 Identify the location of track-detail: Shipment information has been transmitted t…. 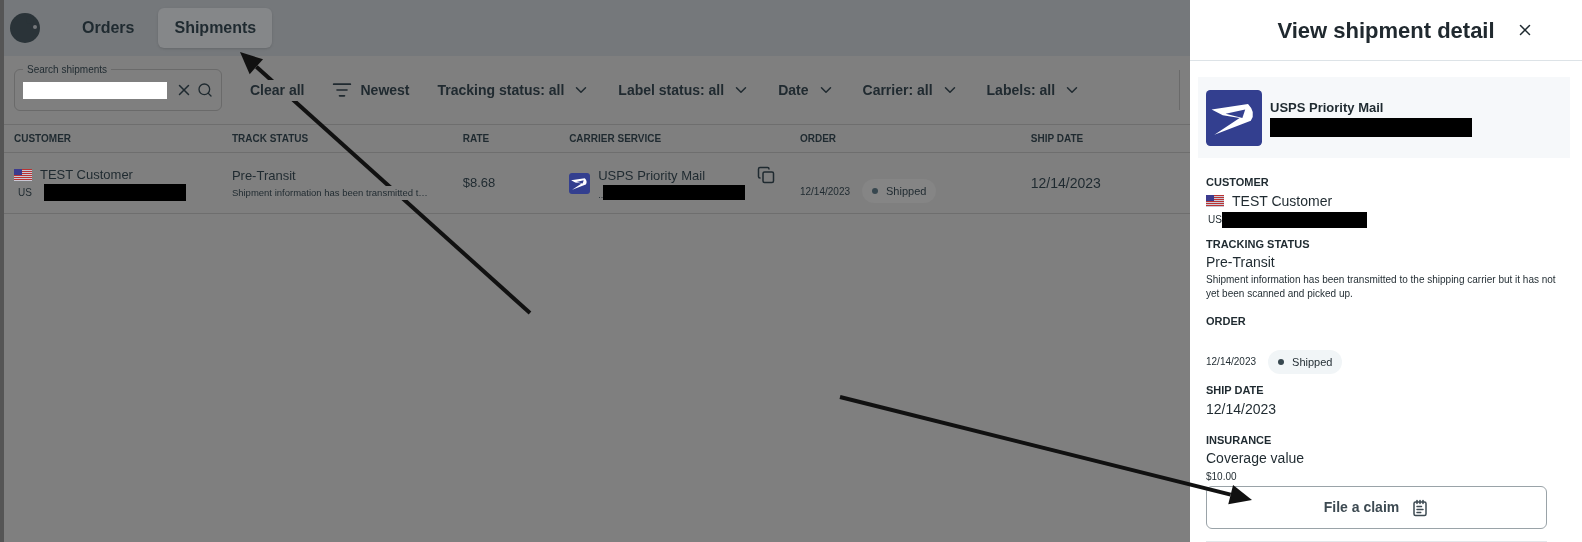
(329, 192).